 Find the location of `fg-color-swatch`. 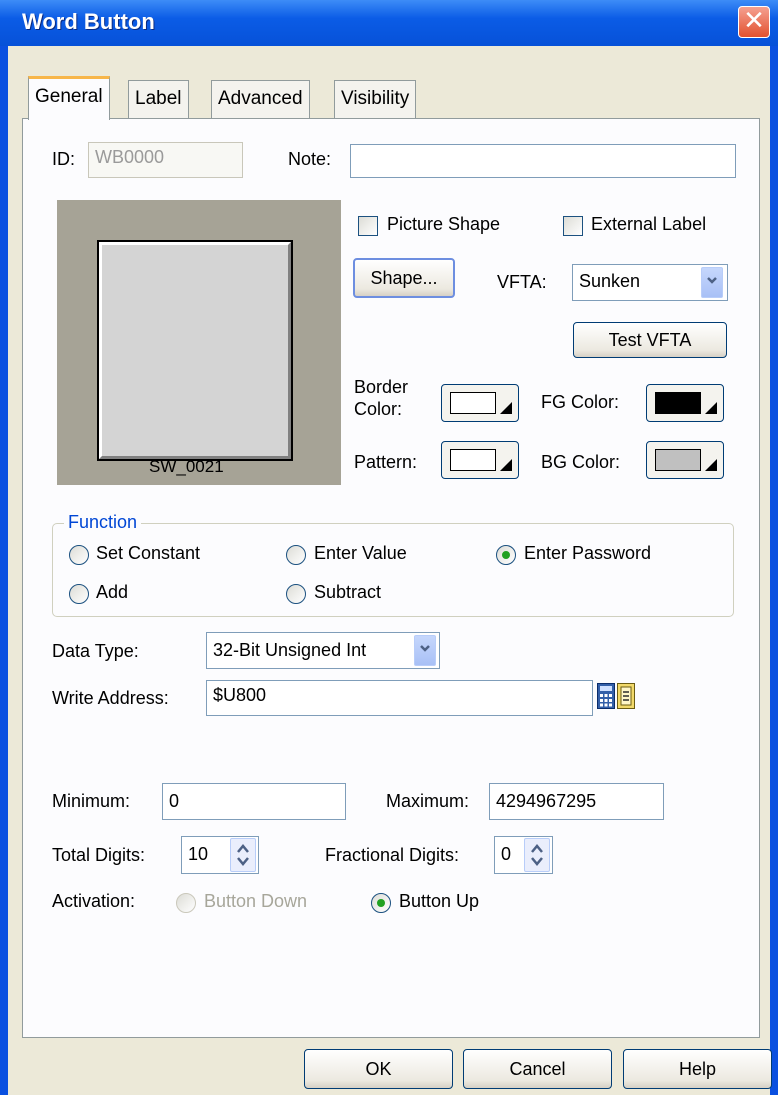

fg-color-swatch is located at coordinates (678, 403).